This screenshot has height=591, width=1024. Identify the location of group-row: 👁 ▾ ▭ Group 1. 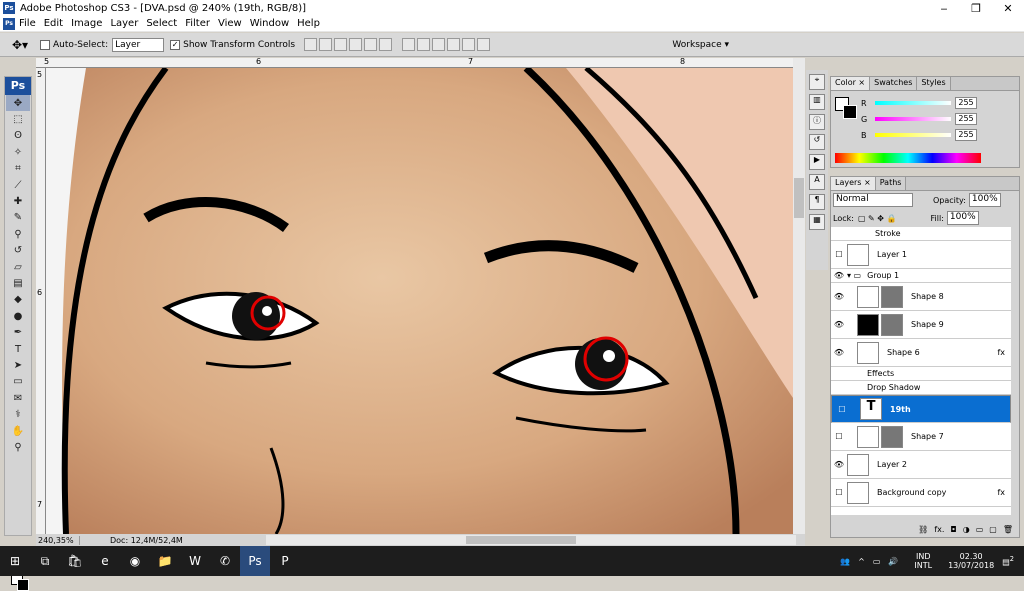
(921, 276).